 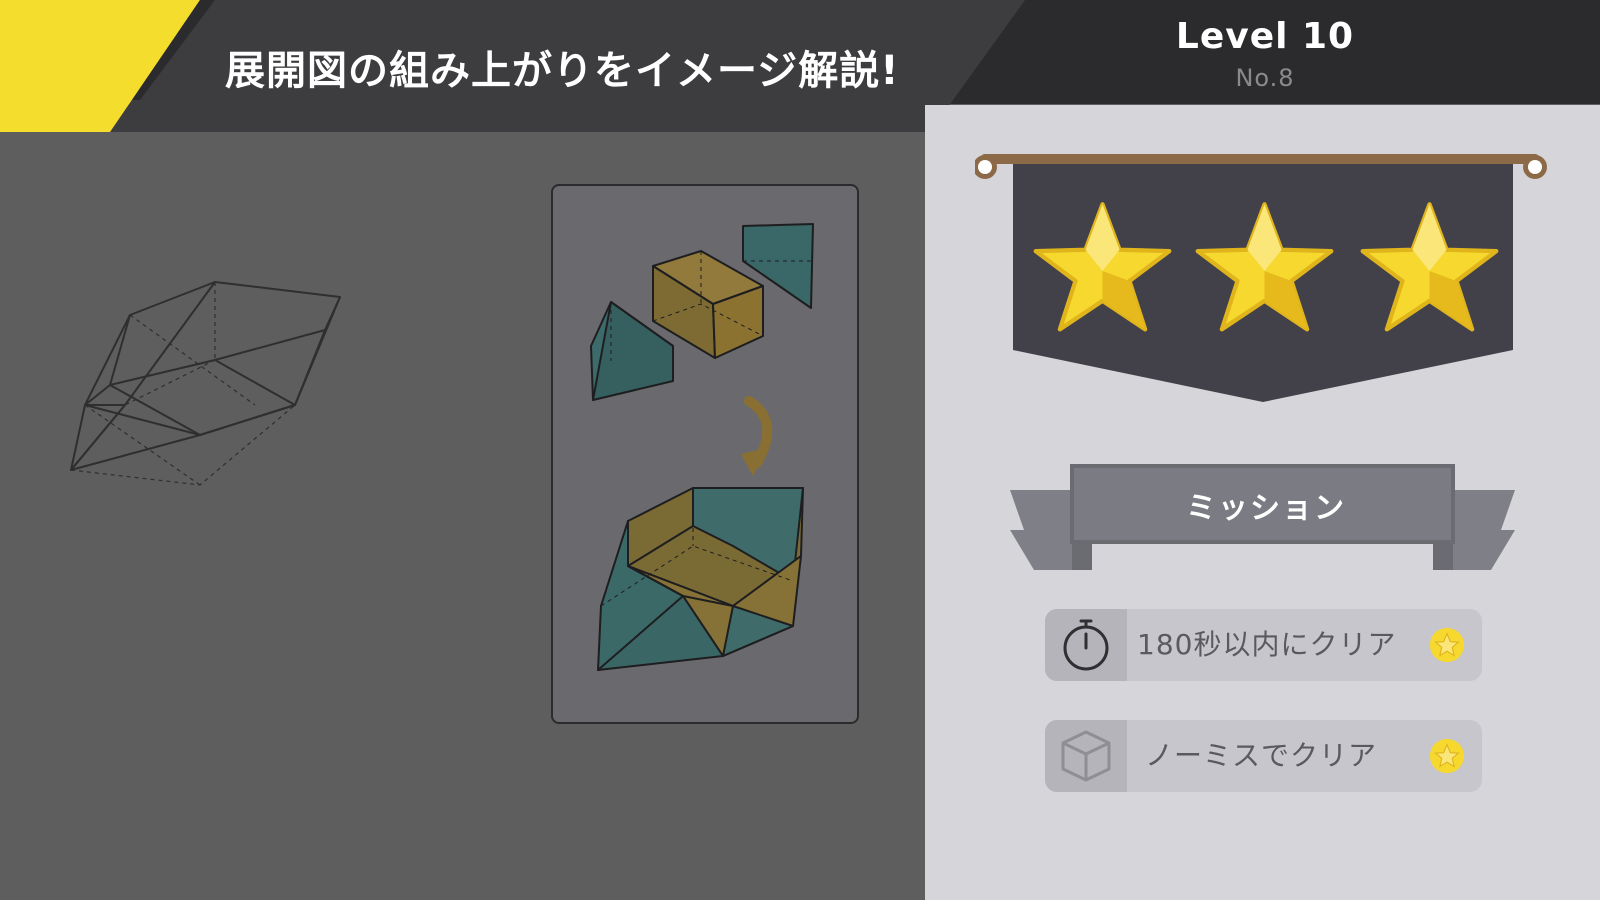 I want to click on mission-item-time: 180秒以内にクリア, so click(x=1263, y=645).